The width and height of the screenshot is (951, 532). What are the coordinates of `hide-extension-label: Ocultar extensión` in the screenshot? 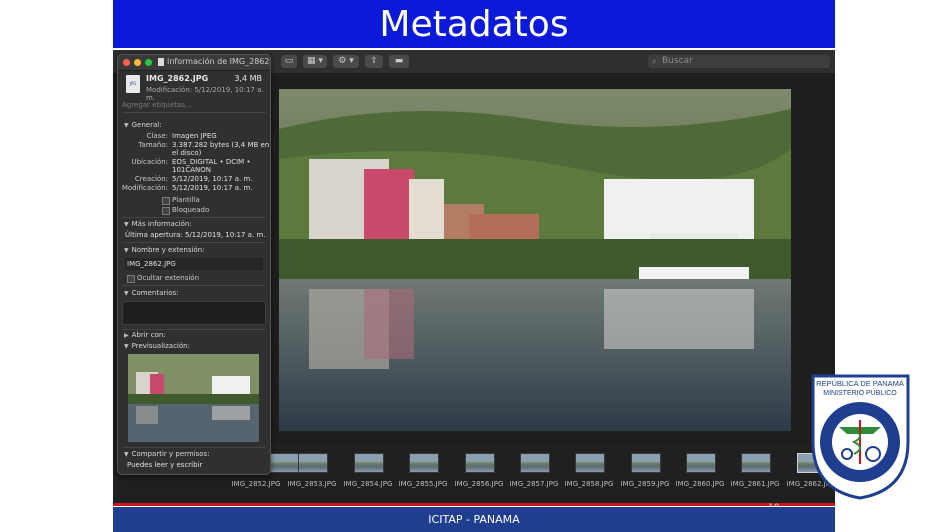 It's located at (168, 278).